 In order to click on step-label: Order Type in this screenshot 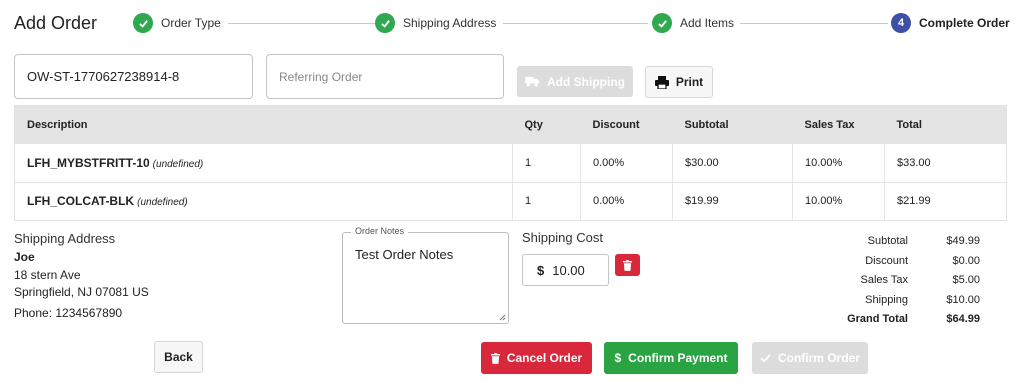, I will do `click(191, 23)`.